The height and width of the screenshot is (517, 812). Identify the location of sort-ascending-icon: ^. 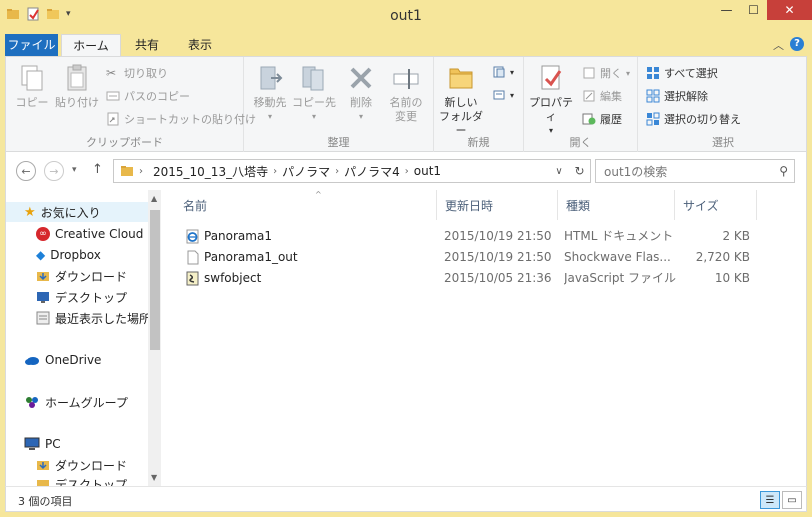
(318, 194).